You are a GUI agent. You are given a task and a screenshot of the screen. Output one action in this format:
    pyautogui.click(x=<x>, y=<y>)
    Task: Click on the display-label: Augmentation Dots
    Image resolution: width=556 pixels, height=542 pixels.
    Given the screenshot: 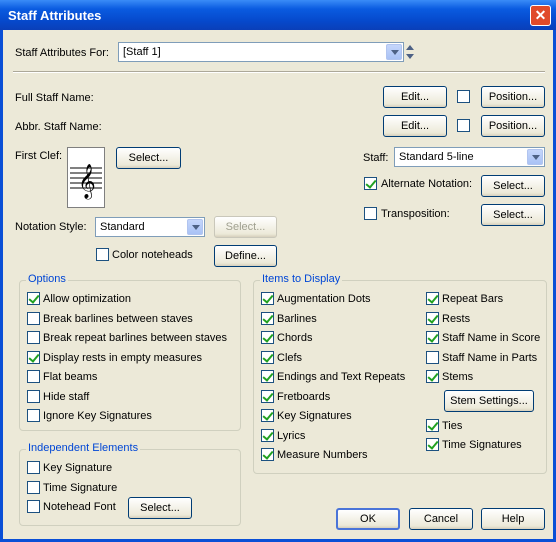 What is the action you would take?
    pyautogui.click(x=324, y=299)
    